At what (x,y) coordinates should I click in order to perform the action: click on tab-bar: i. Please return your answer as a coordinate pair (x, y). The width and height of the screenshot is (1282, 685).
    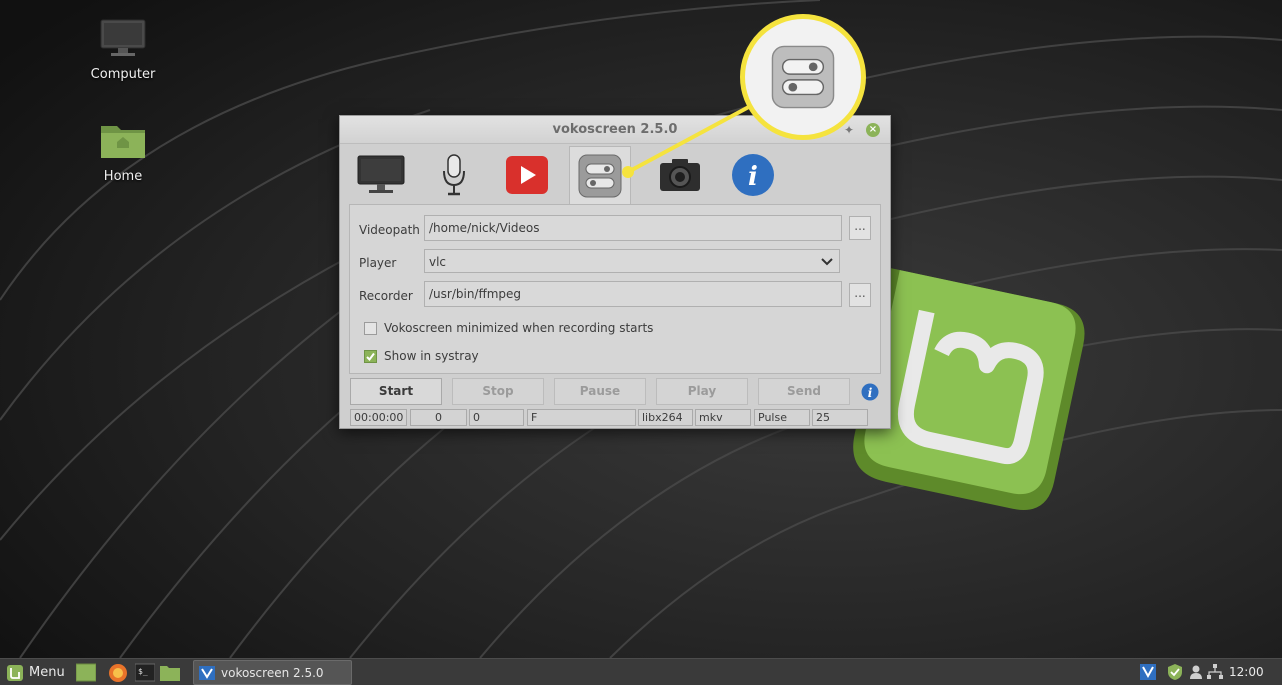
    Looking at the image, I should click on (616, 175).